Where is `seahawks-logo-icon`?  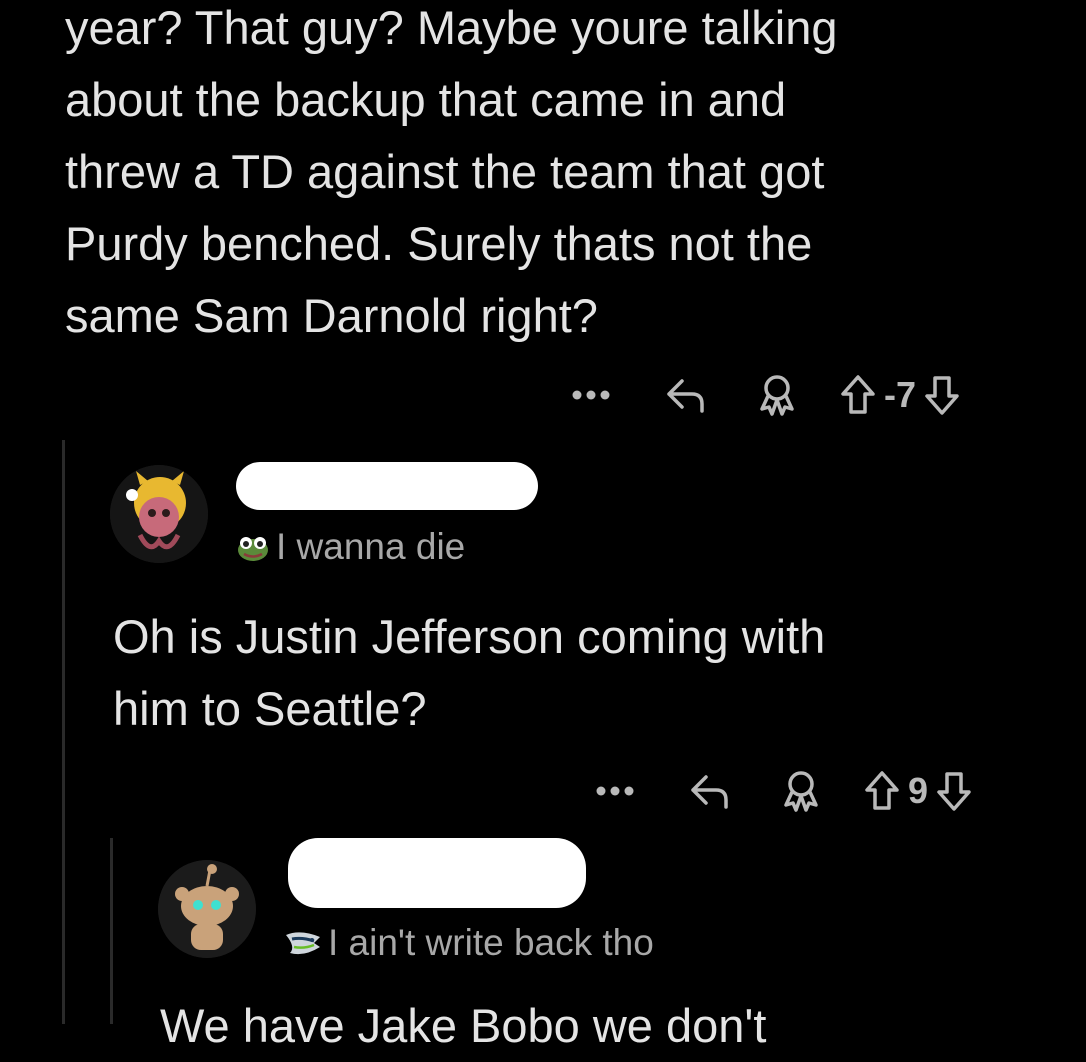 seahawks-logo-icon is located at coordinates (303, 943).